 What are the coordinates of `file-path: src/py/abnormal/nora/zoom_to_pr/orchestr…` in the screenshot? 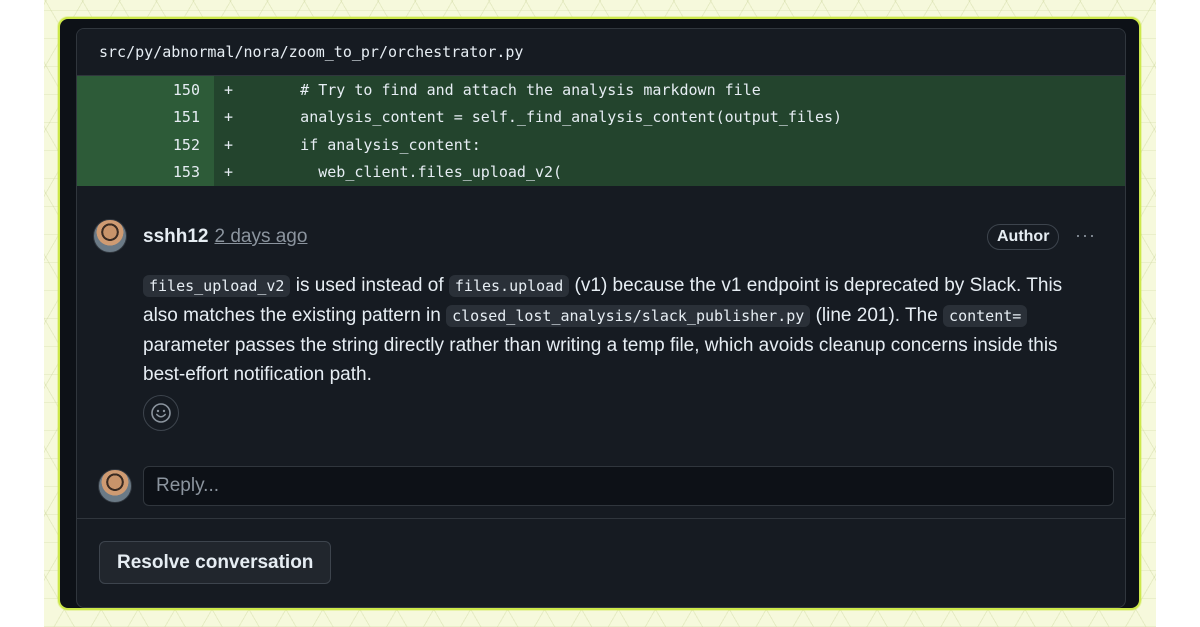 It's located at (601, 52).